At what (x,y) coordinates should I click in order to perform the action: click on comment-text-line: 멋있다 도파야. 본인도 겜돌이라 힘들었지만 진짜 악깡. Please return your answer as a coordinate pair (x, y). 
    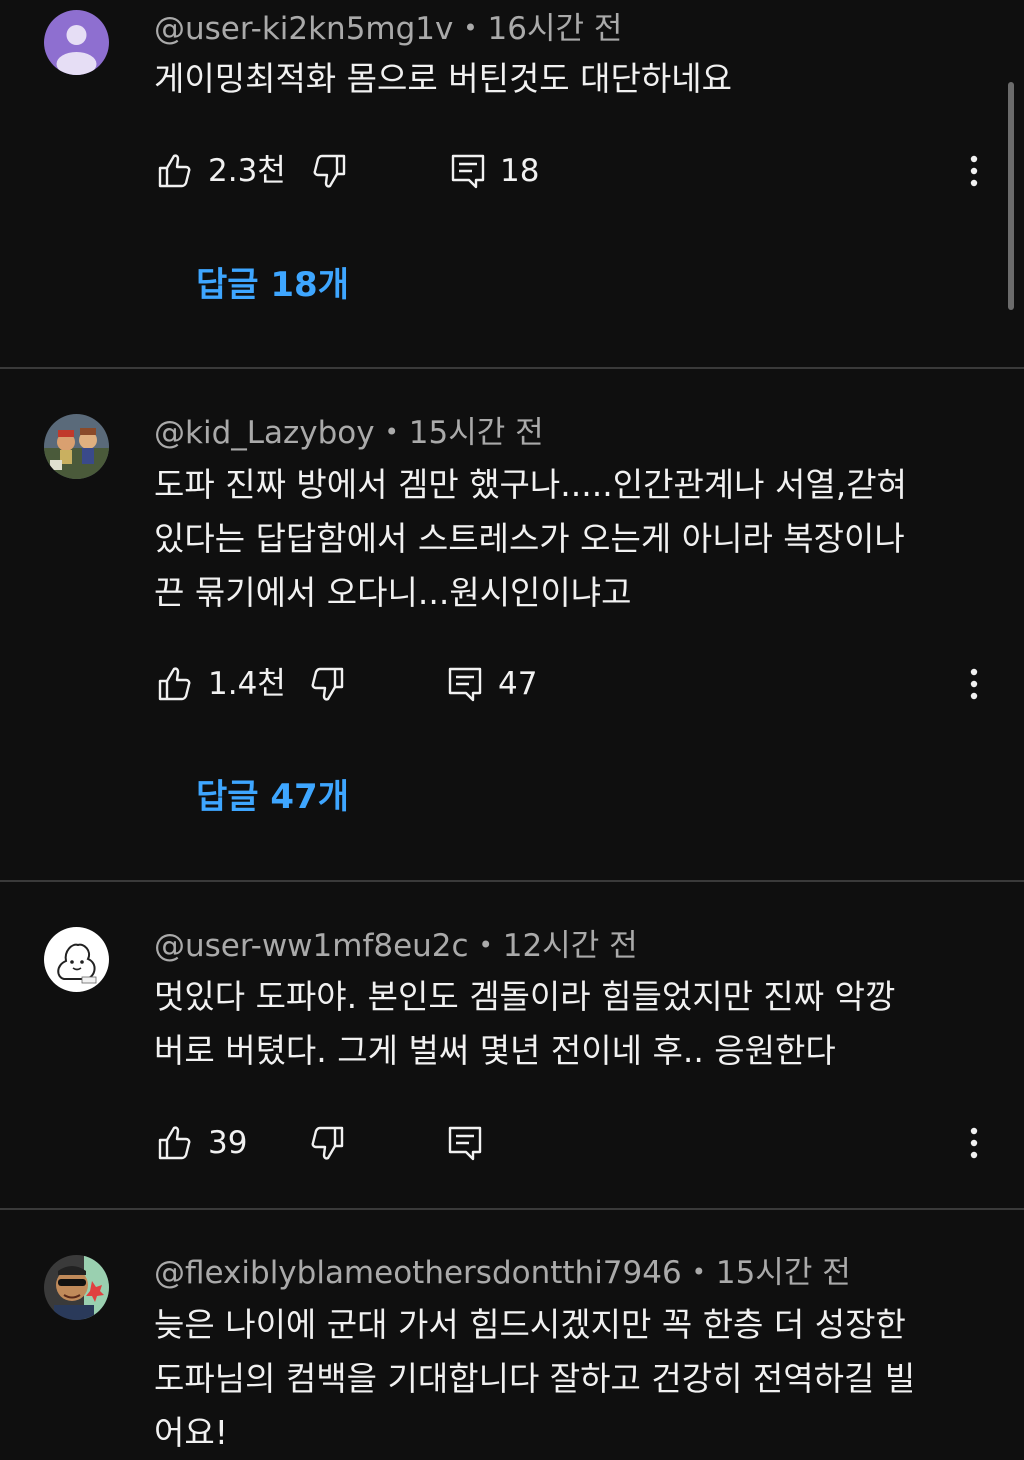
    Looking at the image, I should click on (525, 996).